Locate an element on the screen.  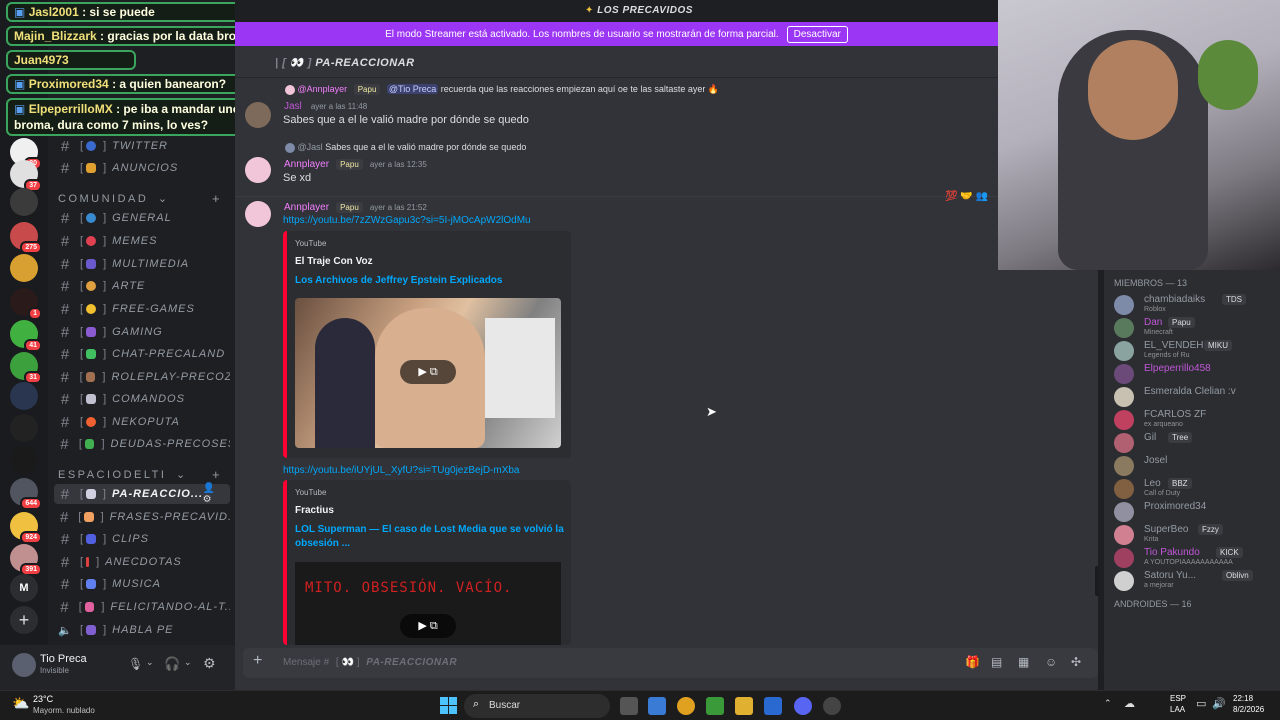
member-item: Gil Tree is located at coordinates (1197, 443).